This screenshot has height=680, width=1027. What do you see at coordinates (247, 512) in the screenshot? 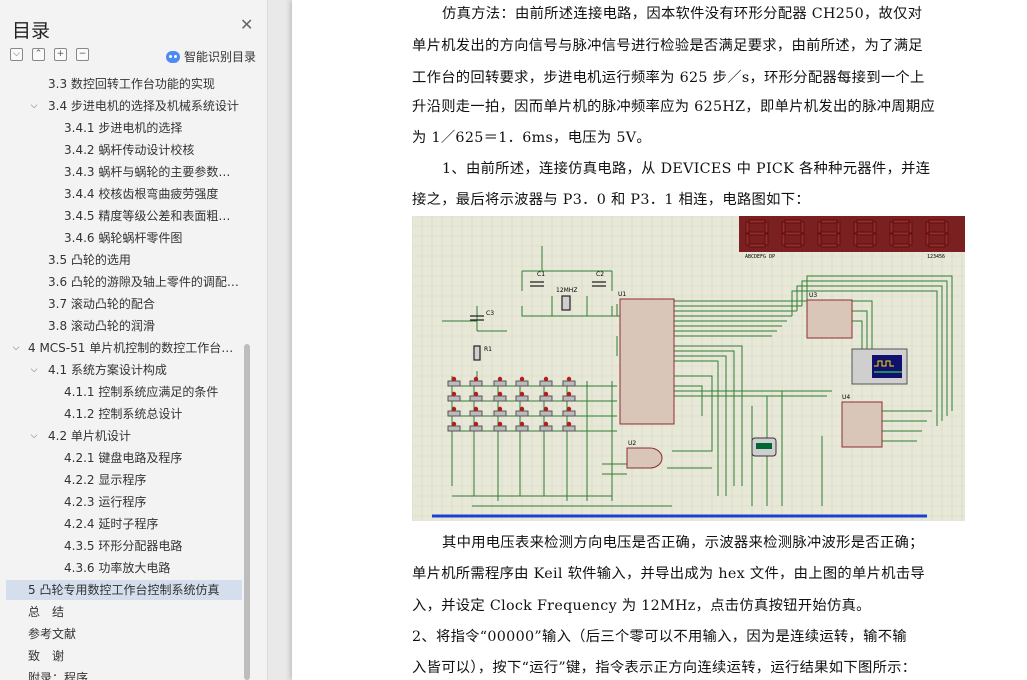
I see `toc-scrollbar` at bounding box center [247, 512].